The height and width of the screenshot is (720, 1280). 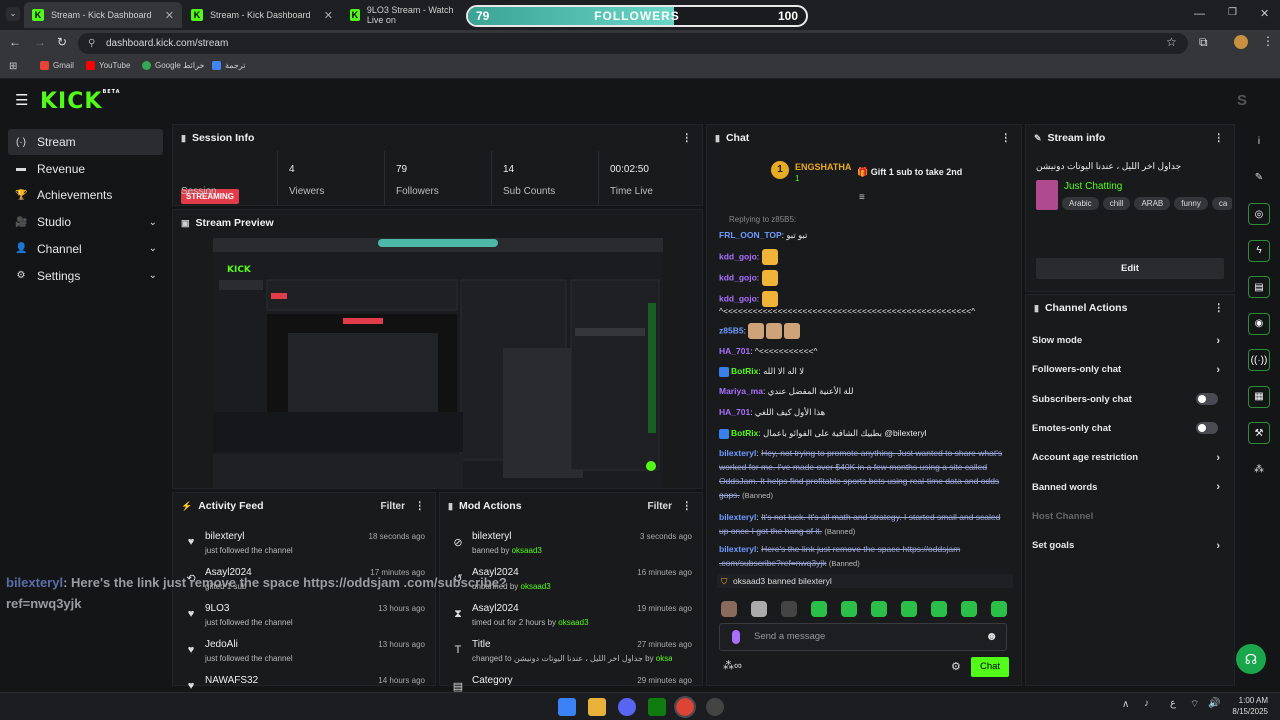 What do you see at coordinates (1241, 42) in the screenshot?
I see `profile-avatar` at bounding box center [1241, 42].